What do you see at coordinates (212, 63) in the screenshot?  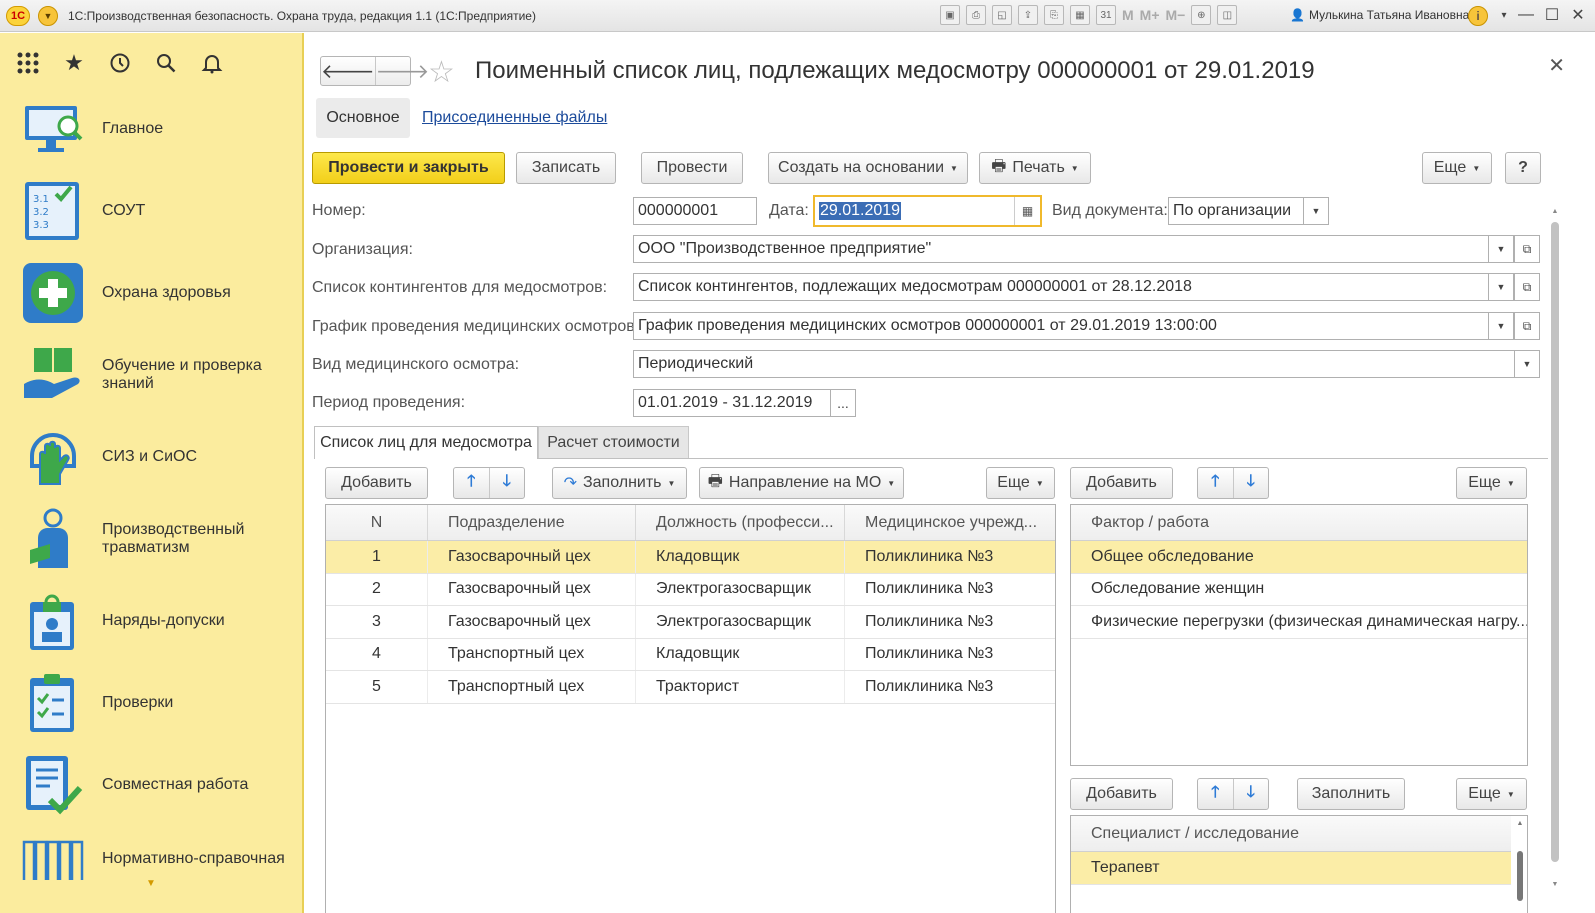 I see `notifications-bell-icon` at bounding box center [212, 63].